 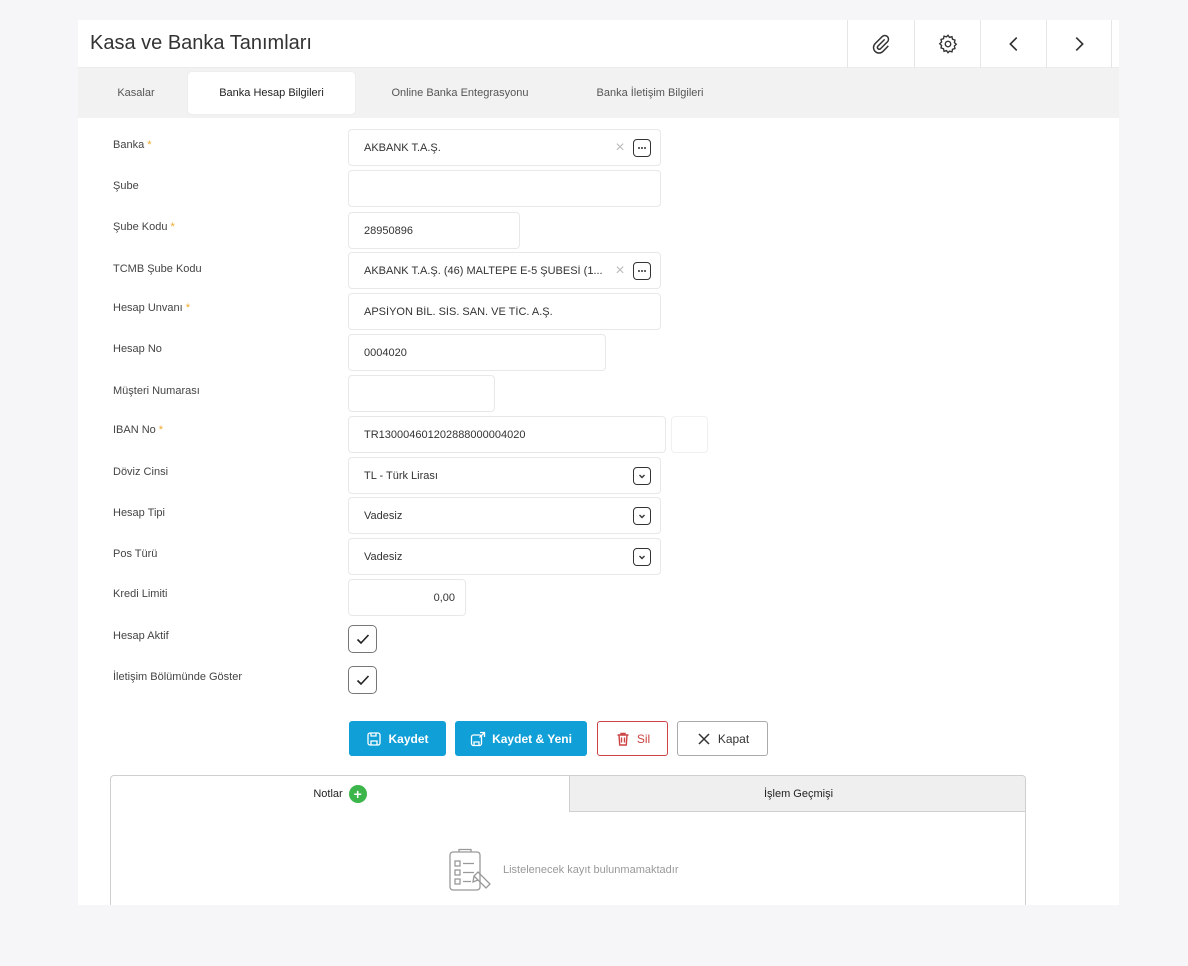 I want to click on hesap-unvani-label: Hesap Unvanı *, so click(x=151, y=308).